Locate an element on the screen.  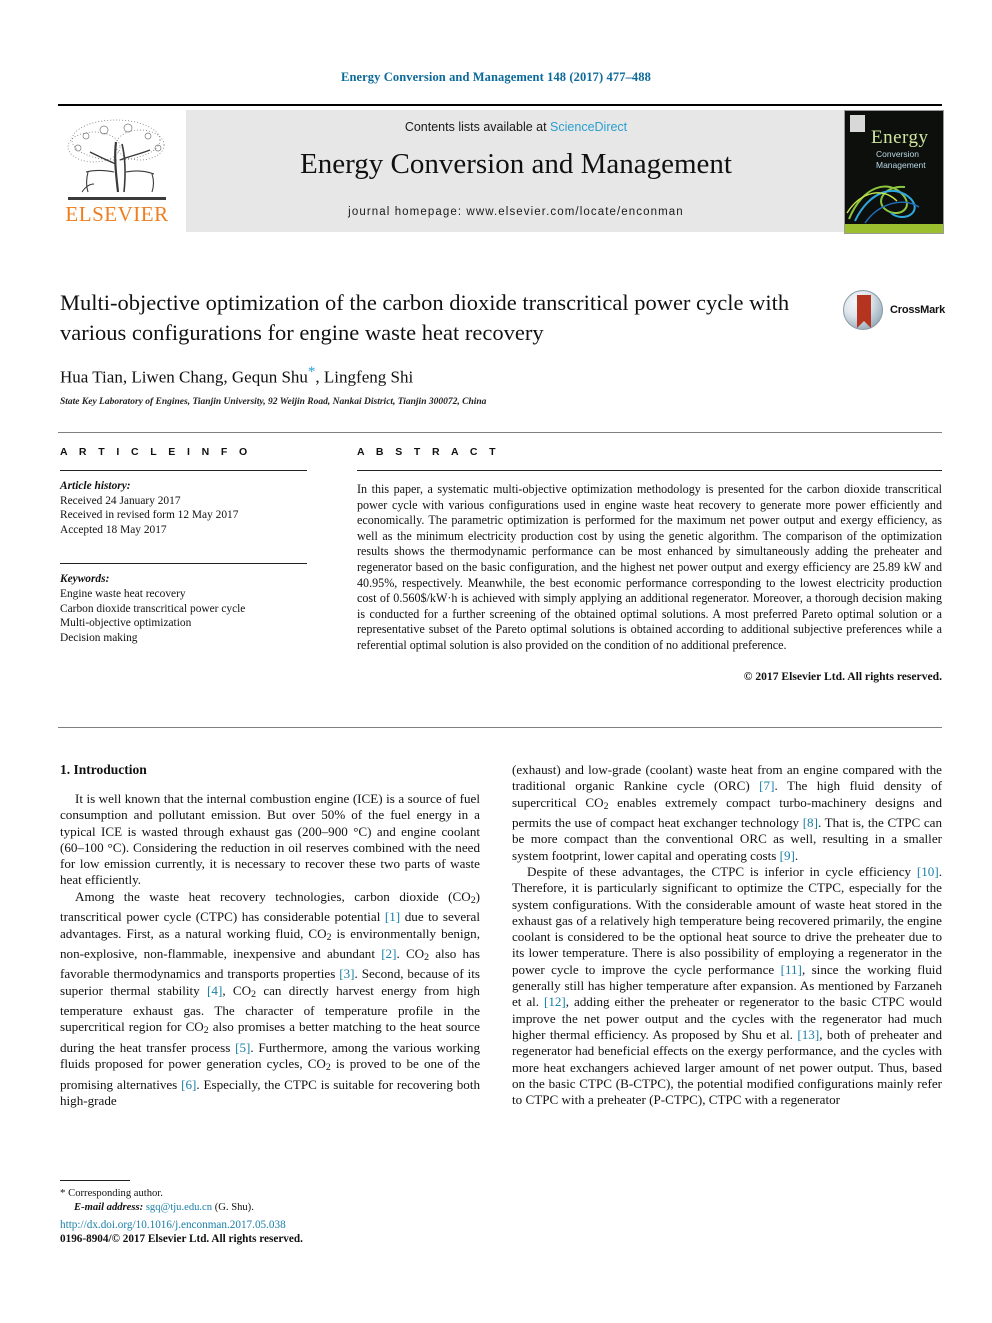
citation-ref: [11] is located at coordinates (791, 969).